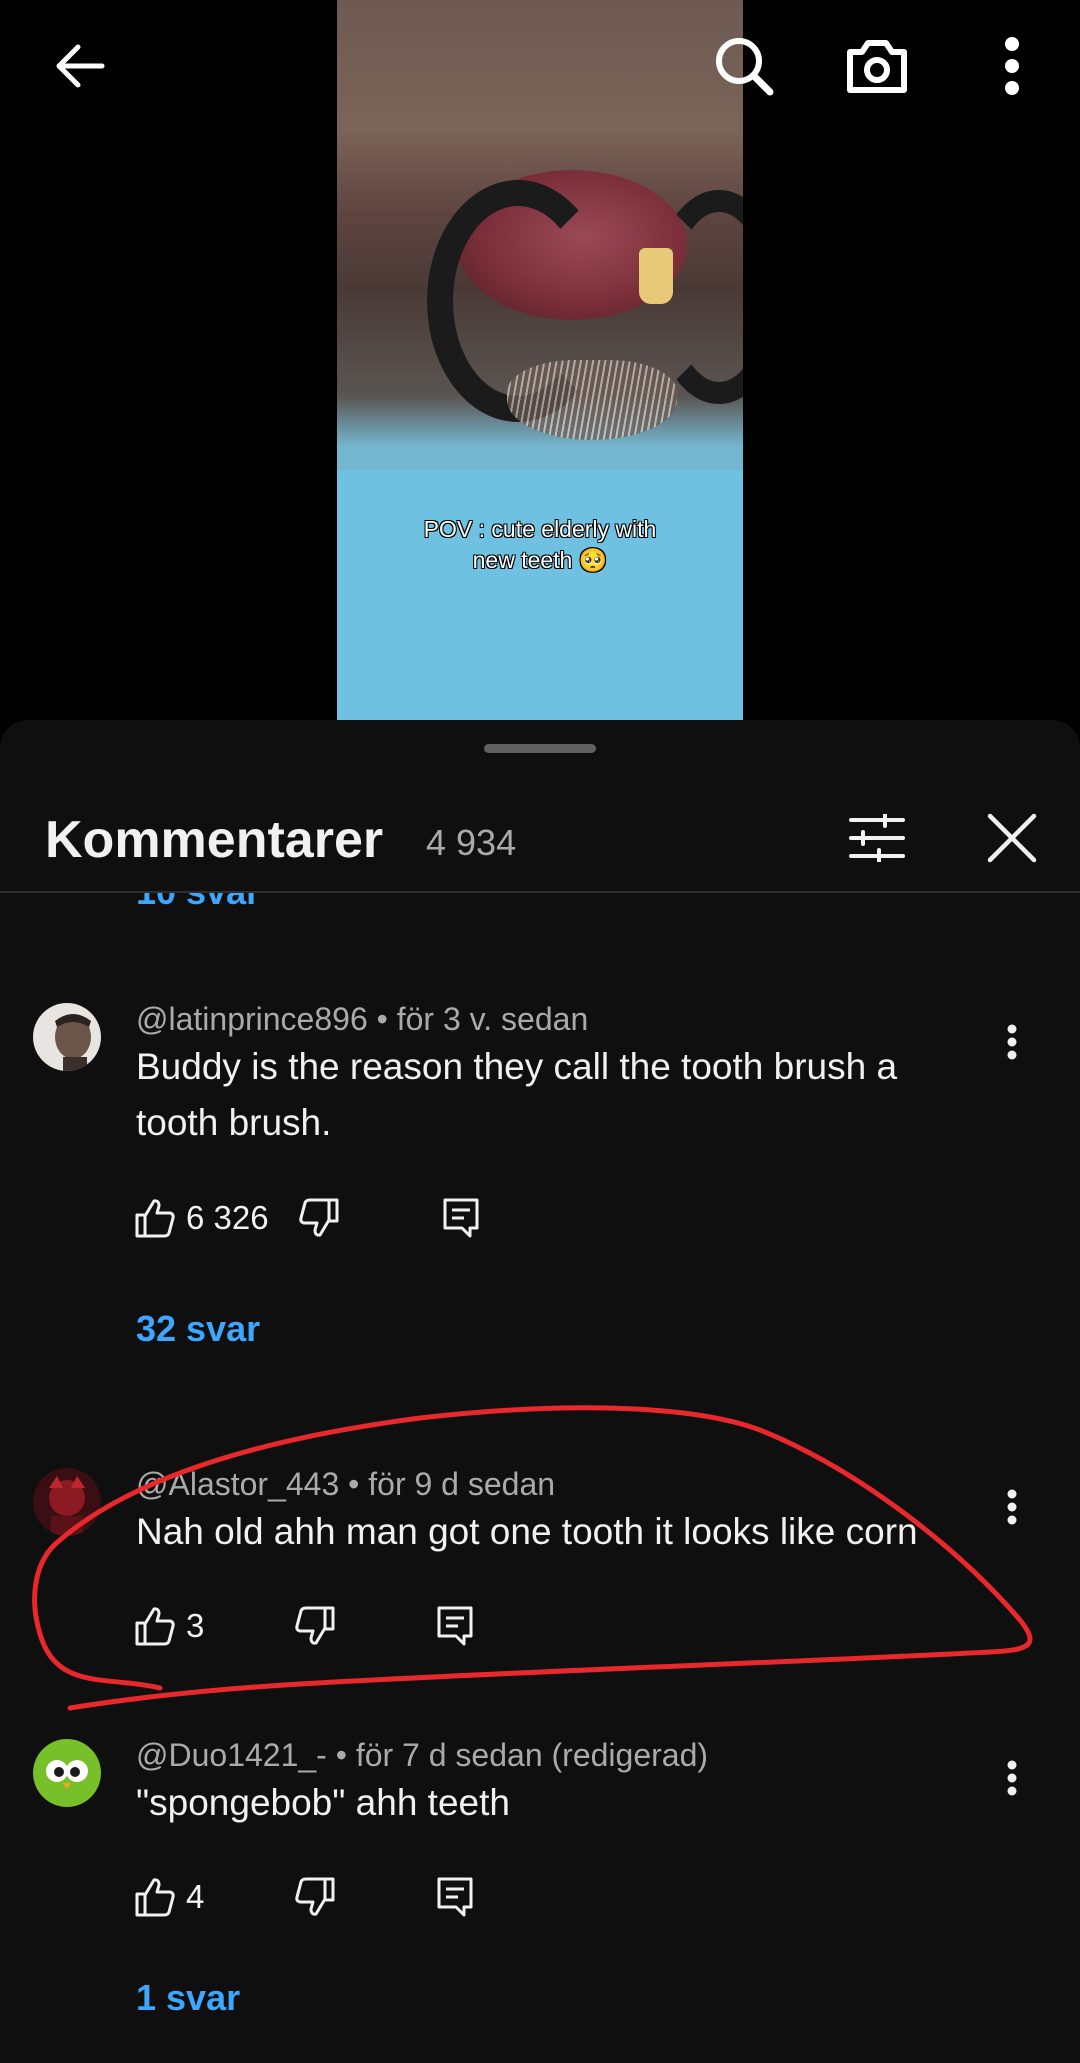 This screenshot has width=1080, height=2063. Describe the element at coordinates (540, 595) in the screenshot. I see `video-dental-bib` at that location.